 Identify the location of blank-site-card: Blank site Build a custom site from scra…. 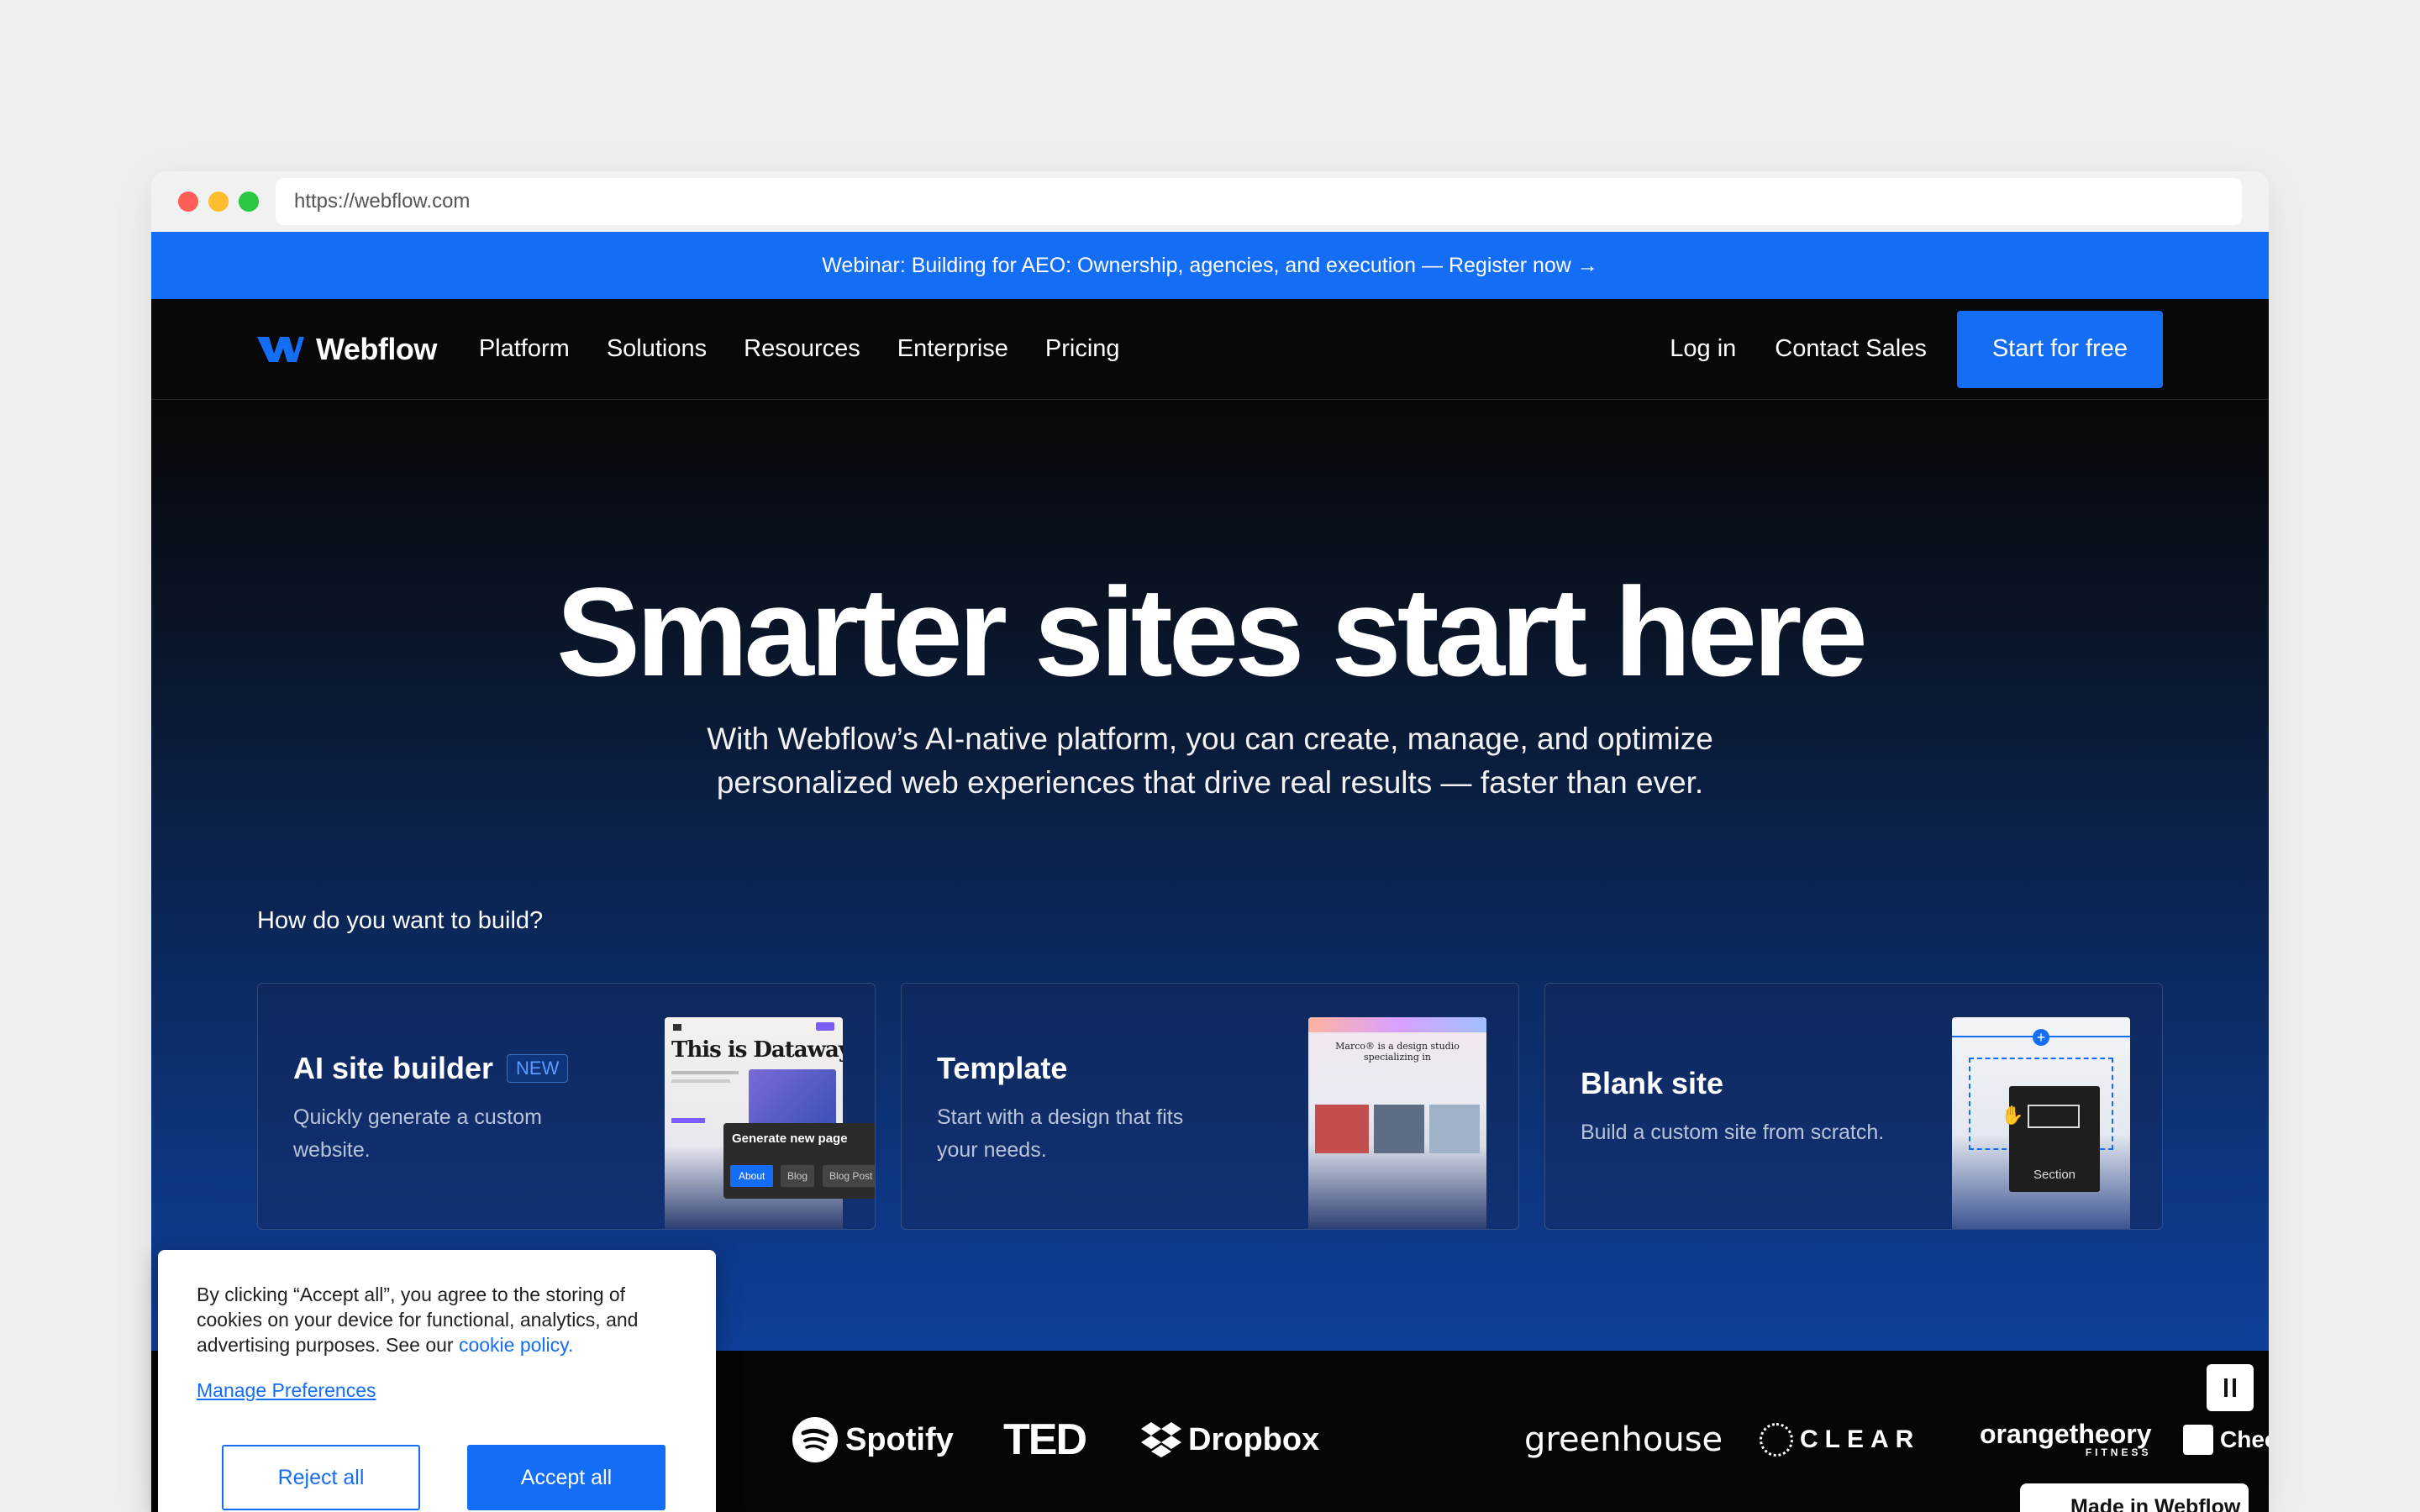
(1854, 1106).